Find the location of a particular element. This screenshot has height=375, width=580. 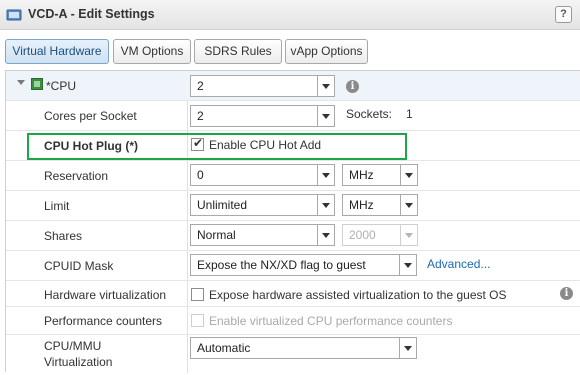

reservation-row: Reservation 0 MHz is located at coordinates (293, 176).